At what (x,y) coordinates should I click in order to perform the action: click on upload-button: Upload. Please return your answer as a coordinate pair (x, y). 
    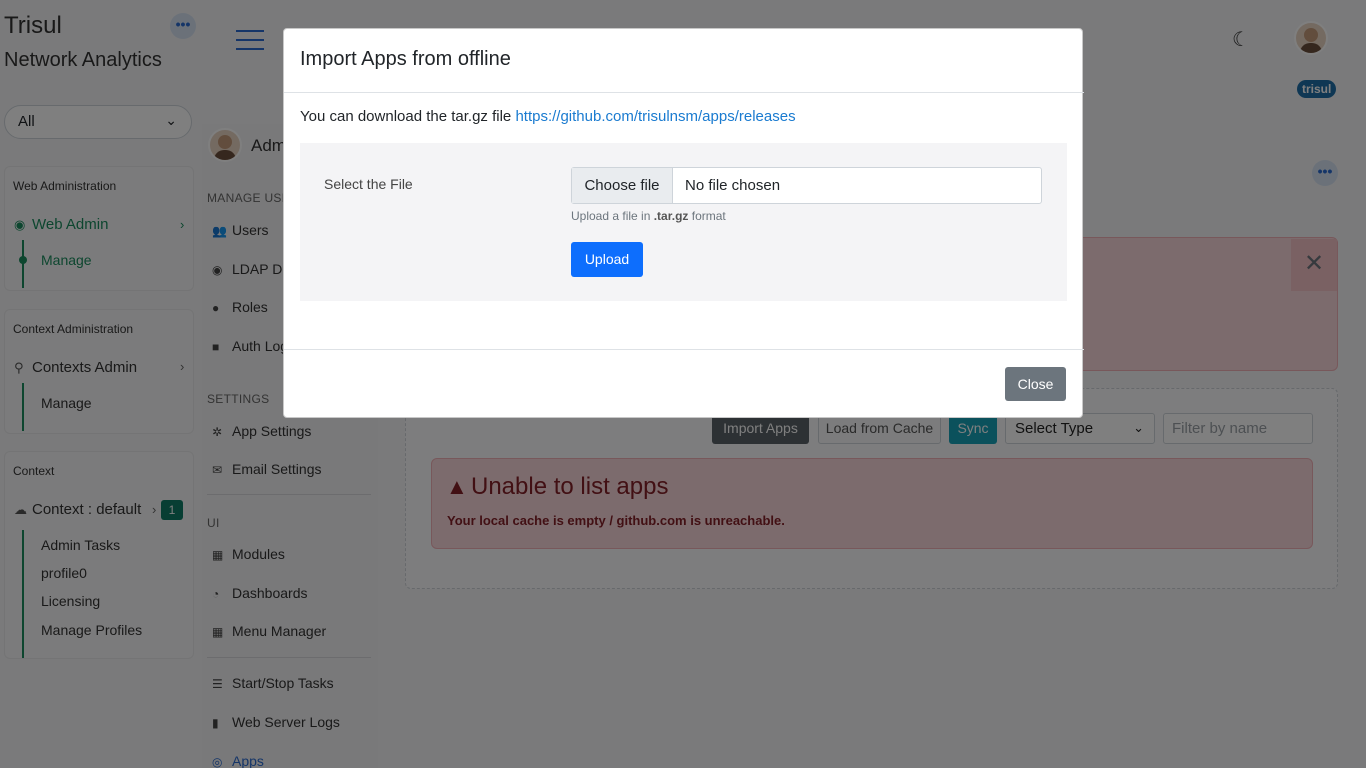
    Looking at the image, I should click on (607, 259).